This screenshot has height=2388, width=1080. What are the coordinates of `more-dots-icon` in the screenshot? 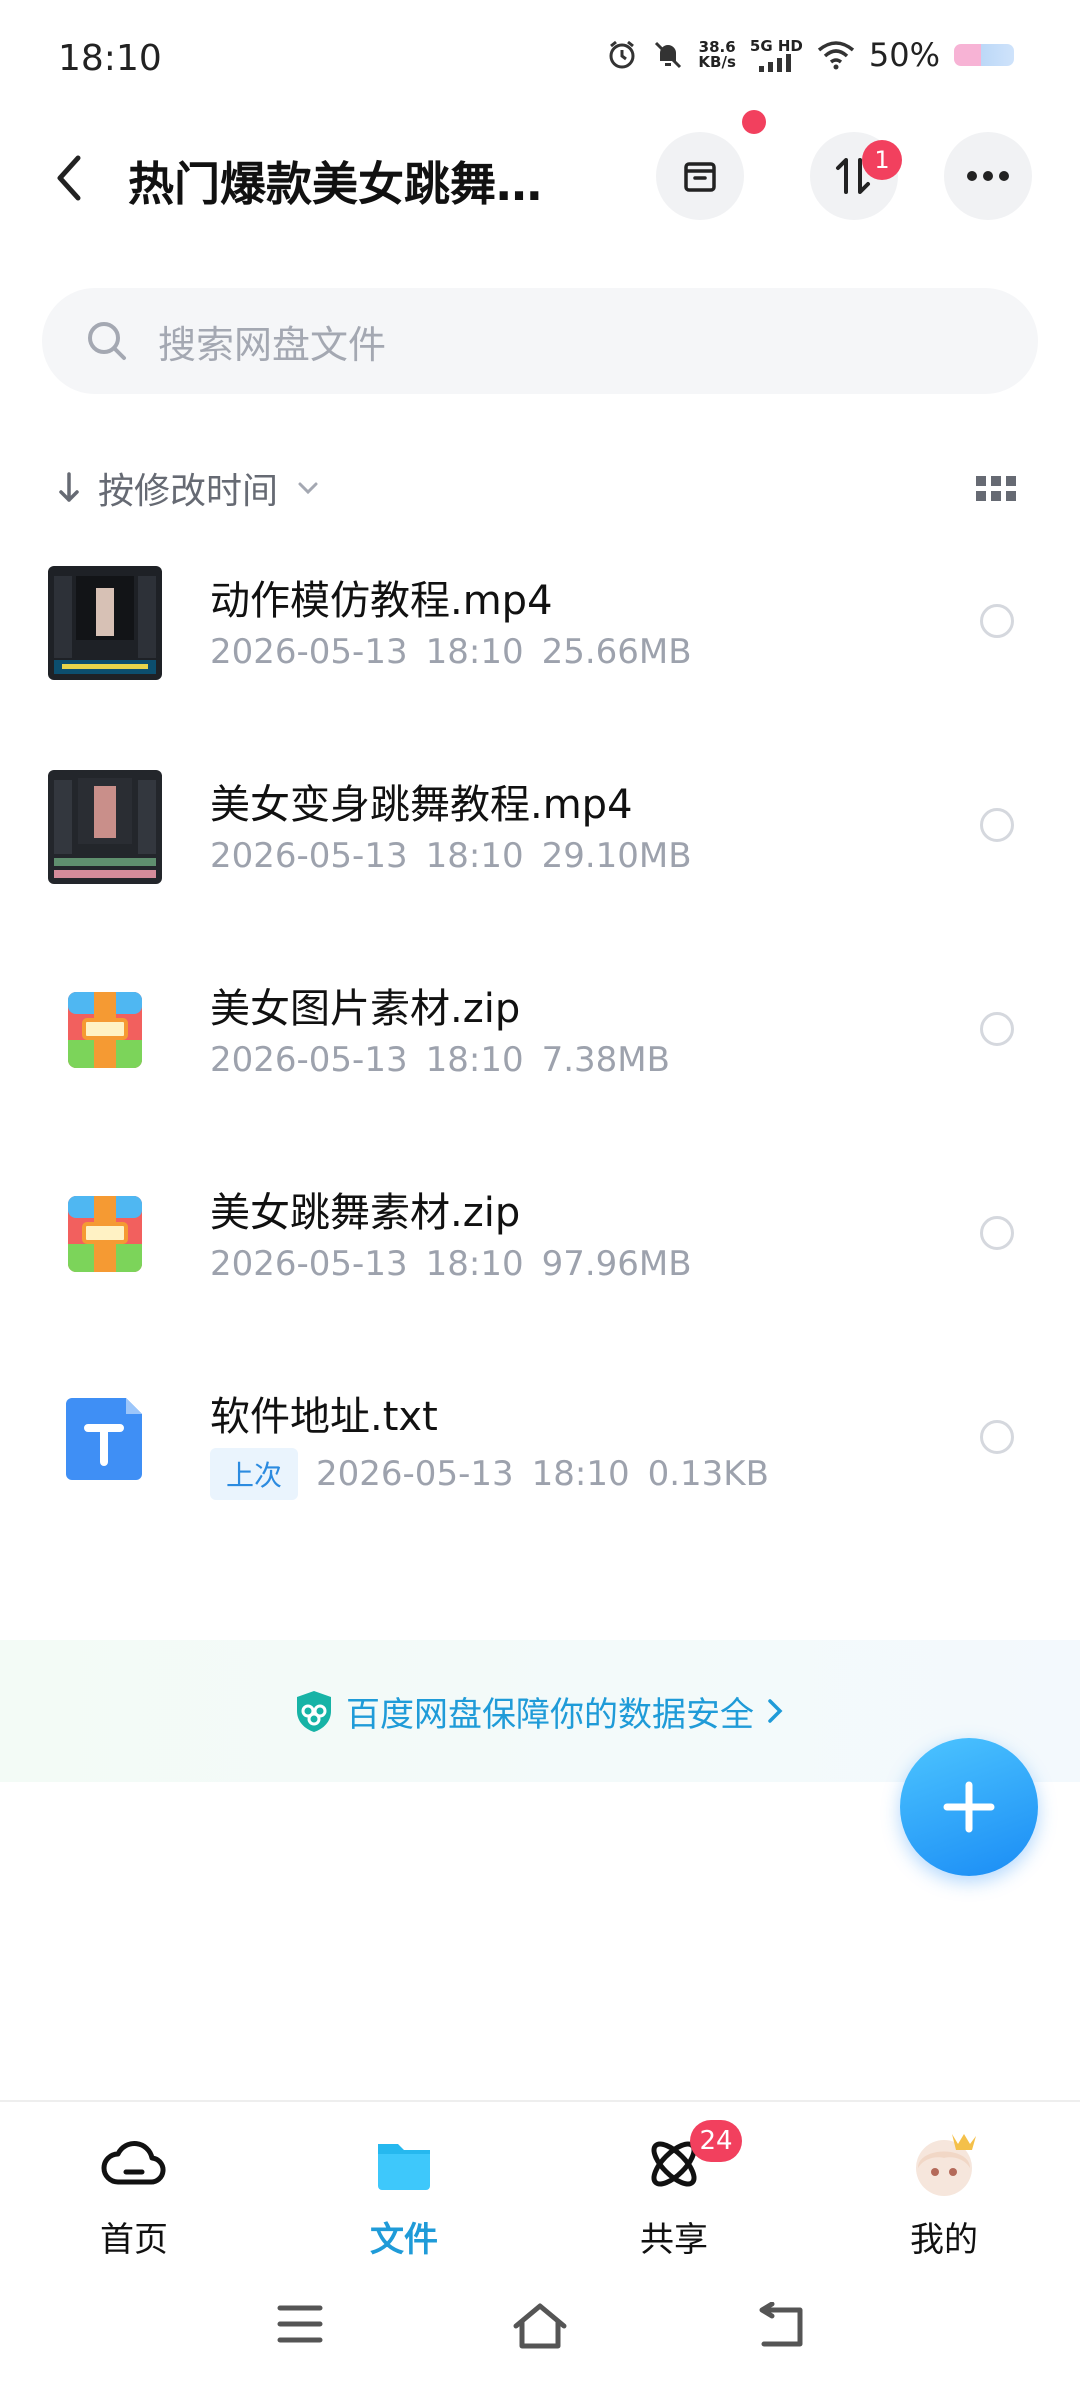 It's located at (988, 176).